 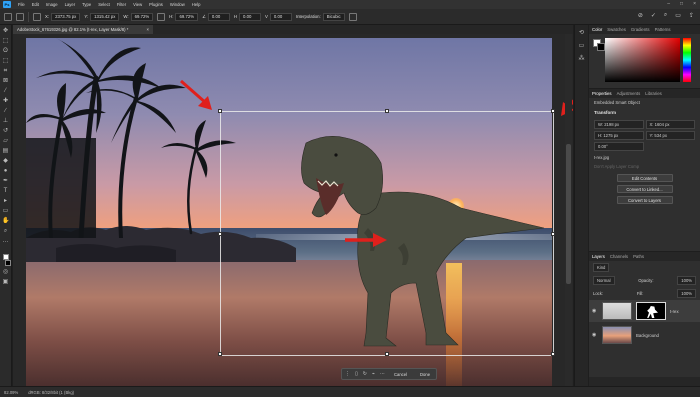 What do you see at coordinates (400, 374) in the screenshot?
I see `cancel-button: Cancel` at bounding box center [400, 374].